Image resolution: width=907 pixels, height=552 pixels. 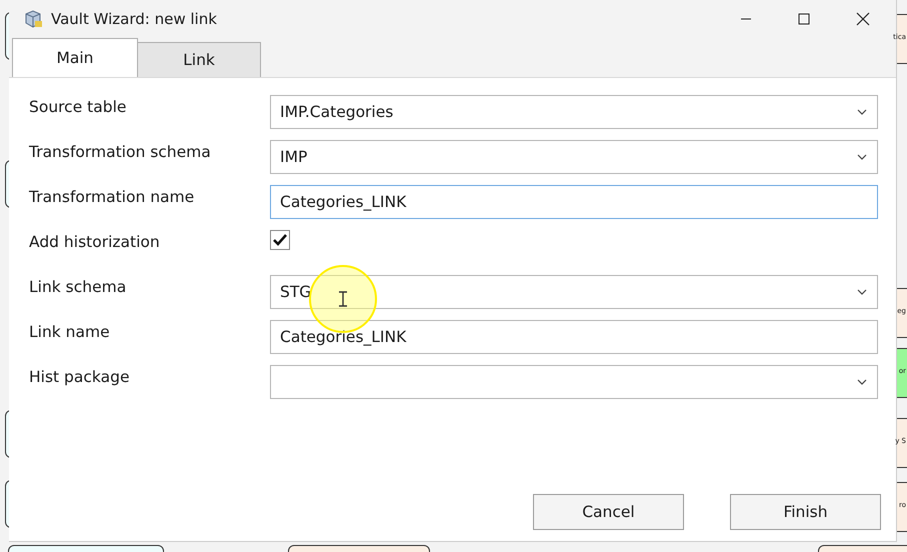 I want to click on field-label: Source table, so click(x=78, y=107).